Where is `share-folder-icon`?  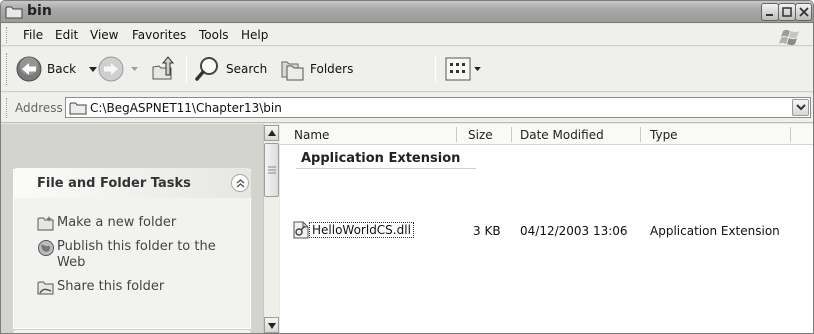 share-folder-icon is located at coordinates (45, 288).